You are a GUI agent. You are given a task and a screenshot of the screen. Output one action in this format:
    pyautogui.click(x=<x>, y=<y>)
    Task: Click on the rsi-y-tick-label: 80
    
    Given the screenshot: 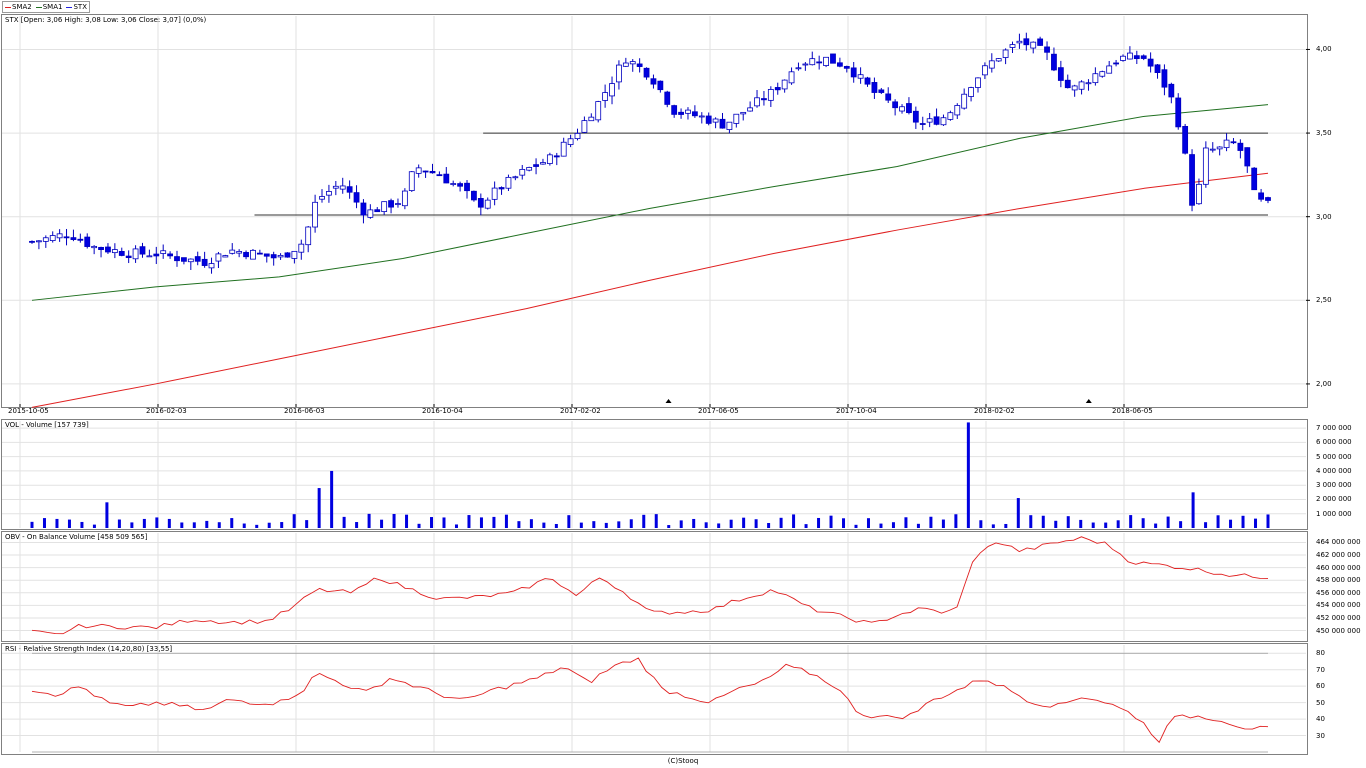 What is the action you would take?
    pyautogui.click(x=1320, y=653)
    